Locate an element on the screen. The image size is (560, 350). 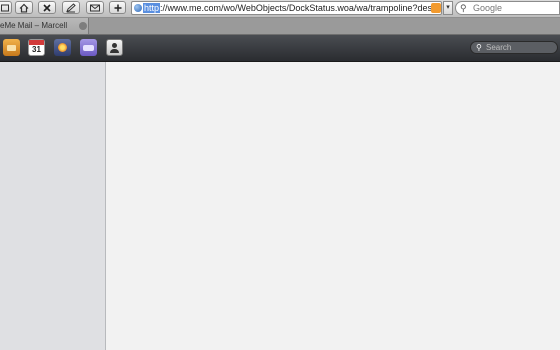
window-icon is located at coordinates (4, 7).